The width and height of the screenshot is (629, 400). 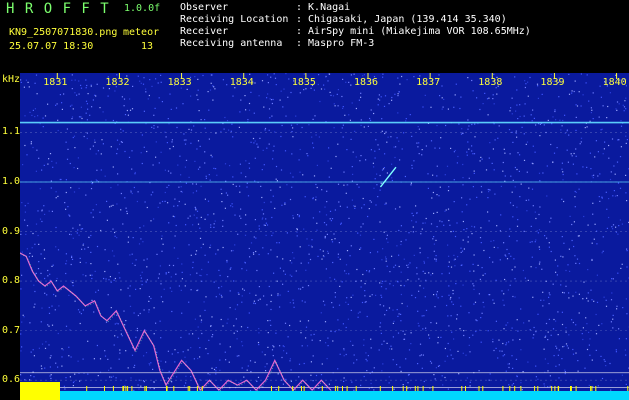 I want to click on x-tick-label: 1834, so click(x=241, y=82).